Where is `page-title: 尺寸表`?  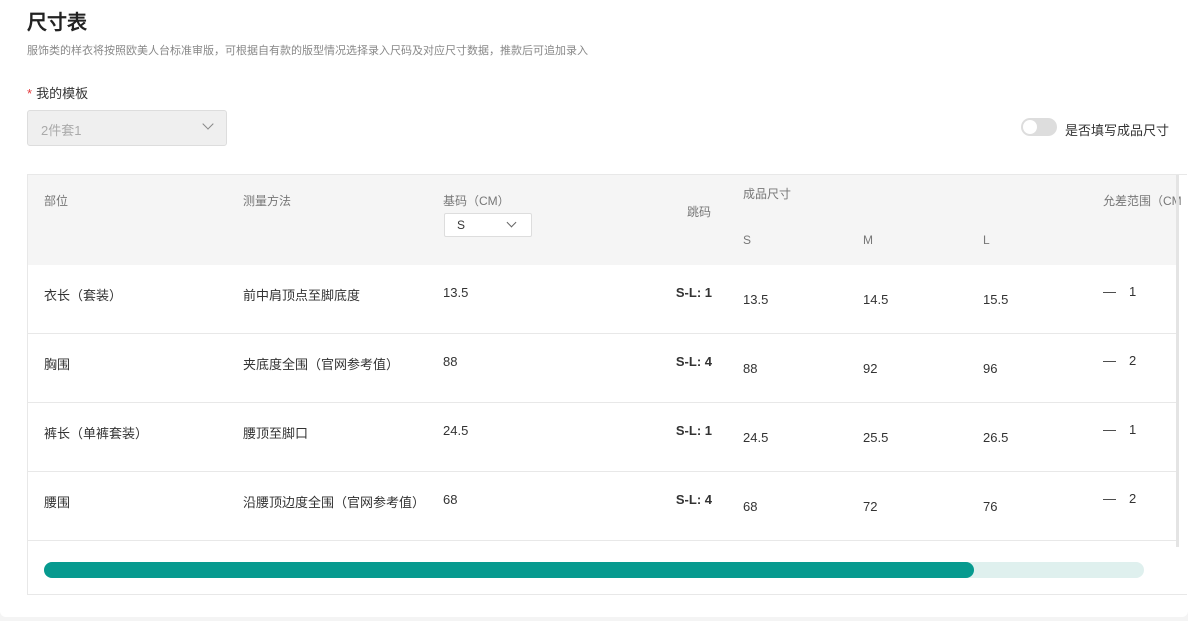
page-title: 尺寸表 is located at coordinates (57, 23).